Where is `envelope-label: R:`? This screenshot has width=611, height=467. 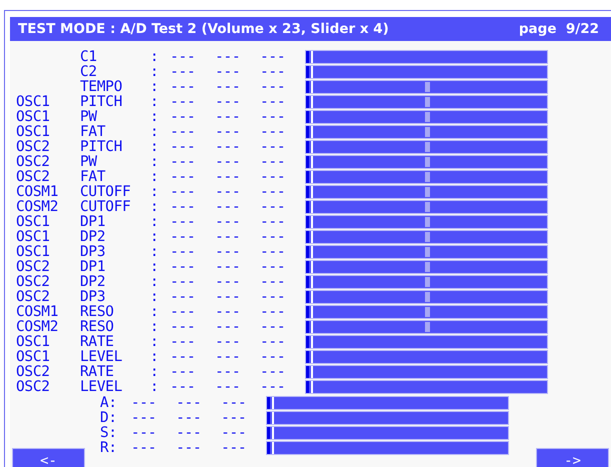 envelope-label: R: is located at coordinates (109, 448).